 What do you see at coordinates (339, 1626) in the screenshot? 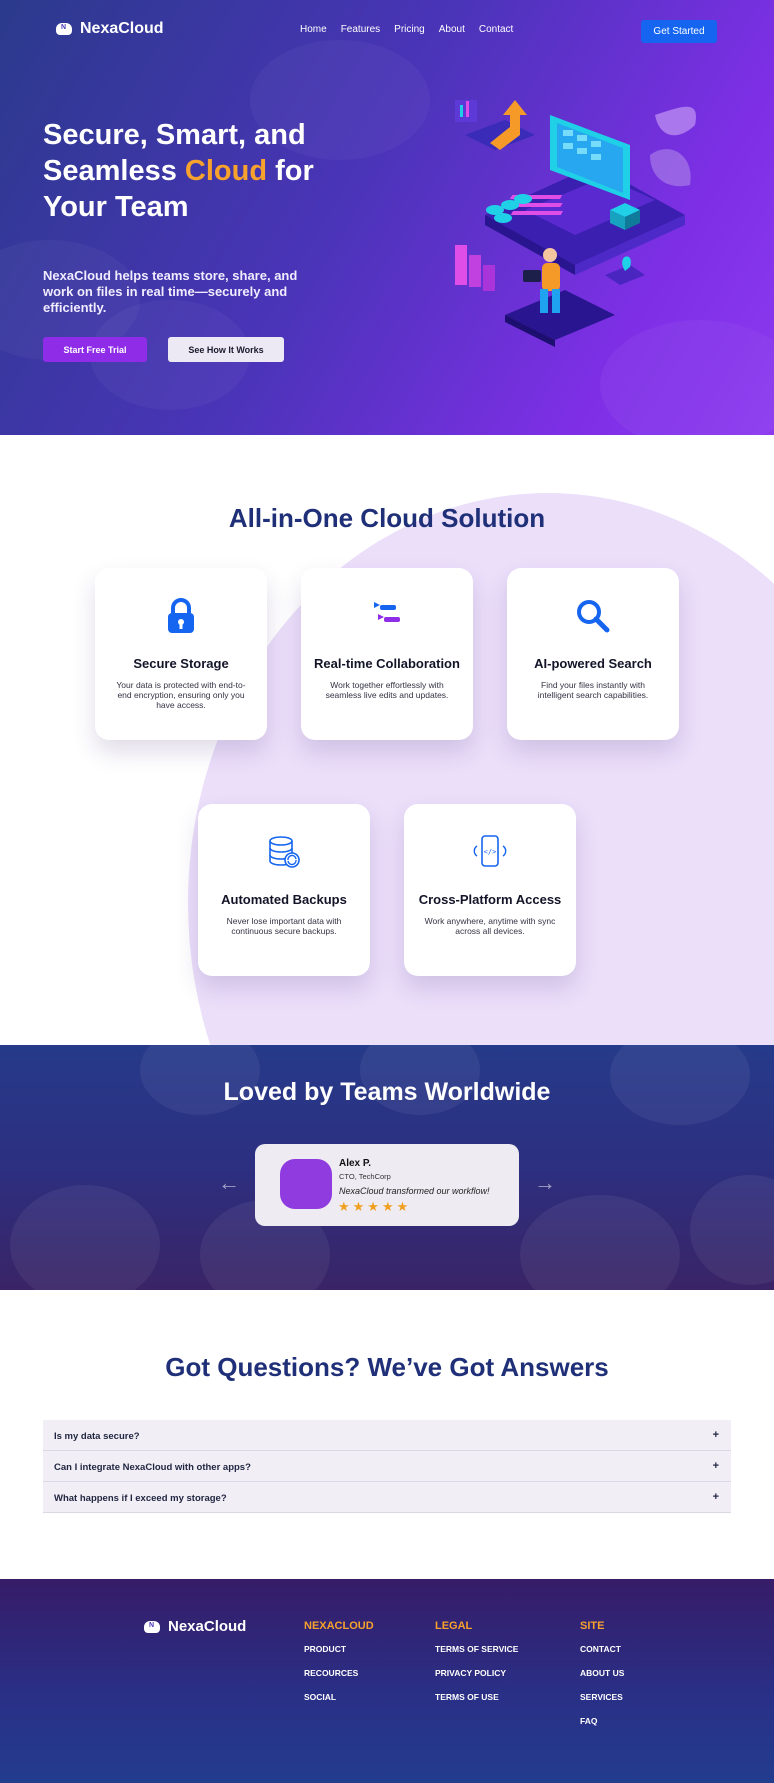
I see `footer-heading: NEXACLOUD` at bounding box center [339, 1626].